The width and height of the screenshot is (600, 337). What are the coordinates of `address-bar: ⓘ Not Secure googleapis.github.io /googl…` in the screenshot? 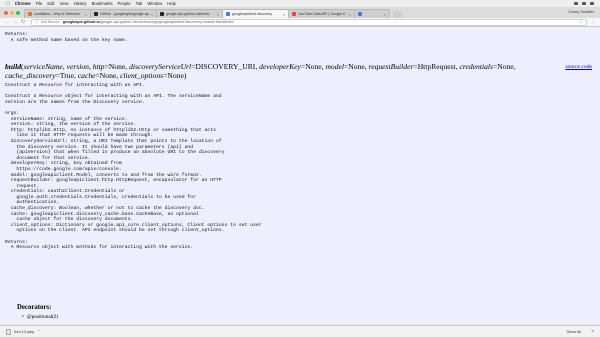 It's located at (309, 22).